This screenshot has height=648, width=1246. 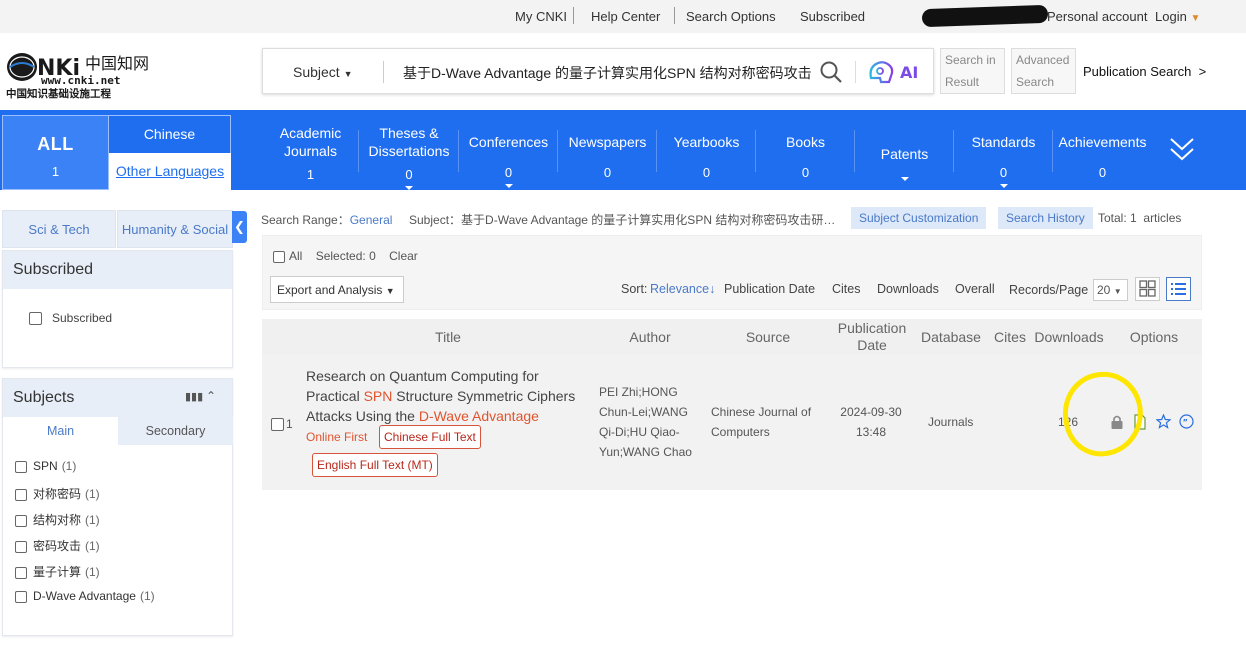 I want to click on tab-yearbooks: Yearbooks 0, so click(x=706, y=150).